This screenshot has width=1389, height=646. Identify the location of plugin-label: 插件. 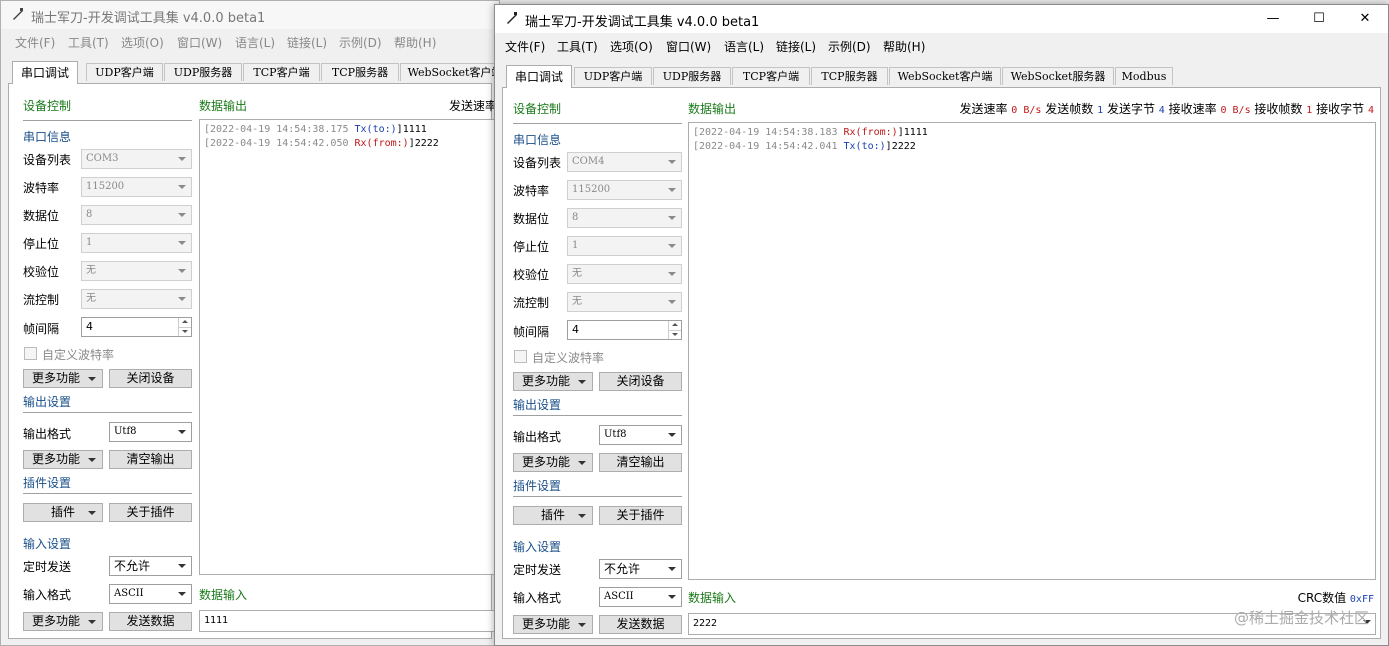
(62, 512).